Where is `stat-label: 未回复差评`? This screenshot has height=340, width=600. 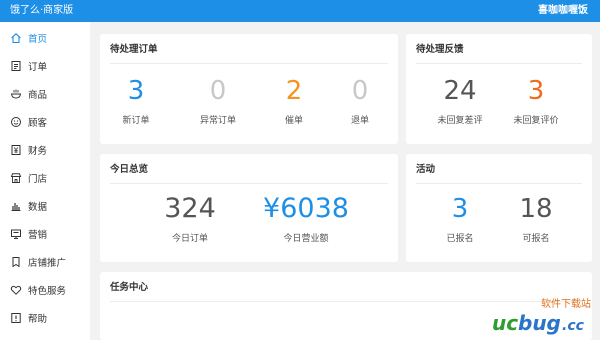 stat-label: 未回复差评 is located at coordinates (460, 121).